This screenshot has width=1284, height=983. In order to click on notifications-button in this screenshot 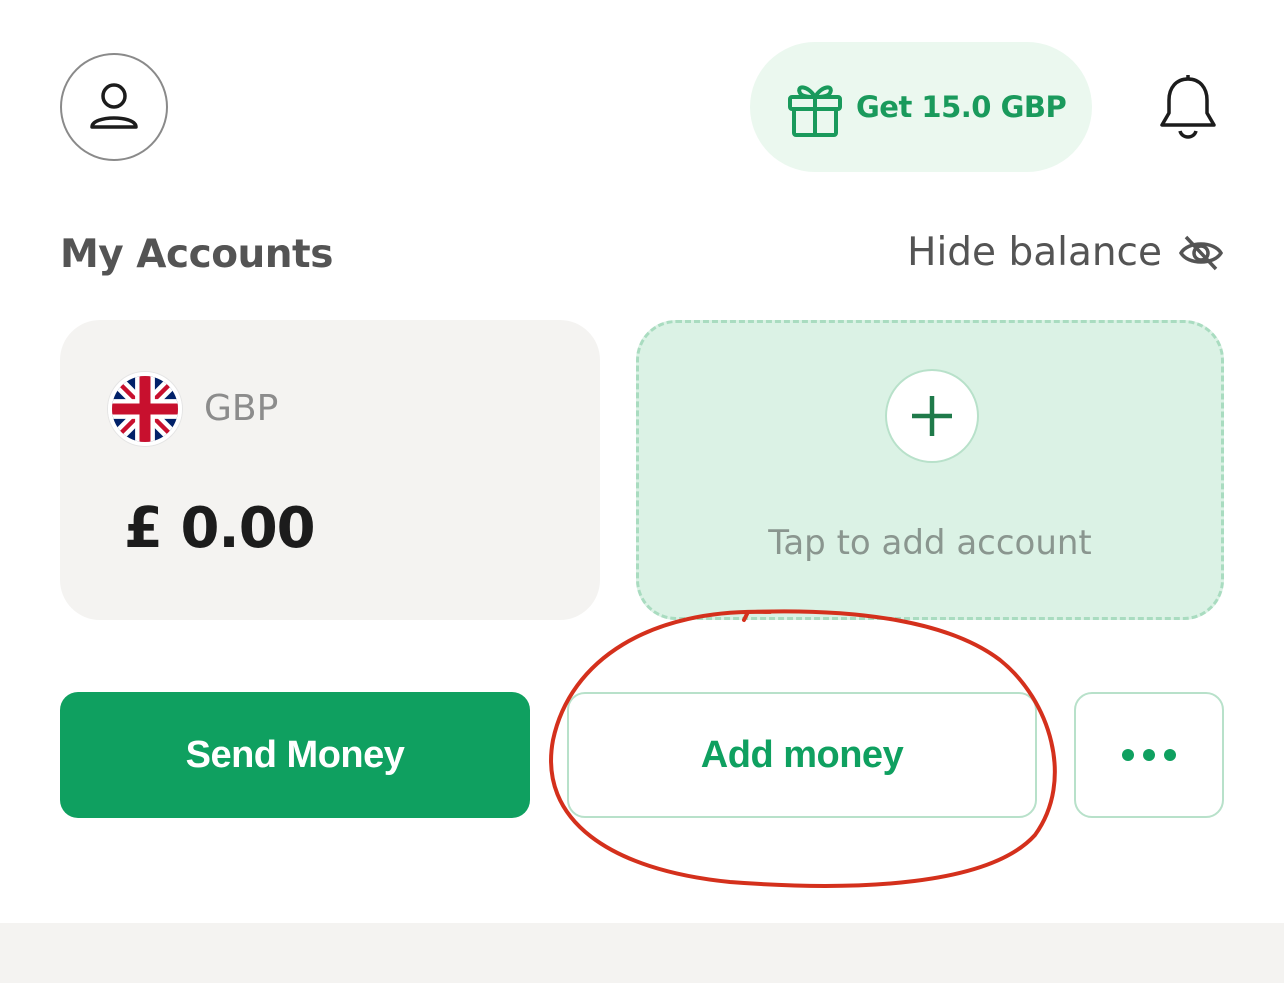, I will do `click(1188, 108)`.